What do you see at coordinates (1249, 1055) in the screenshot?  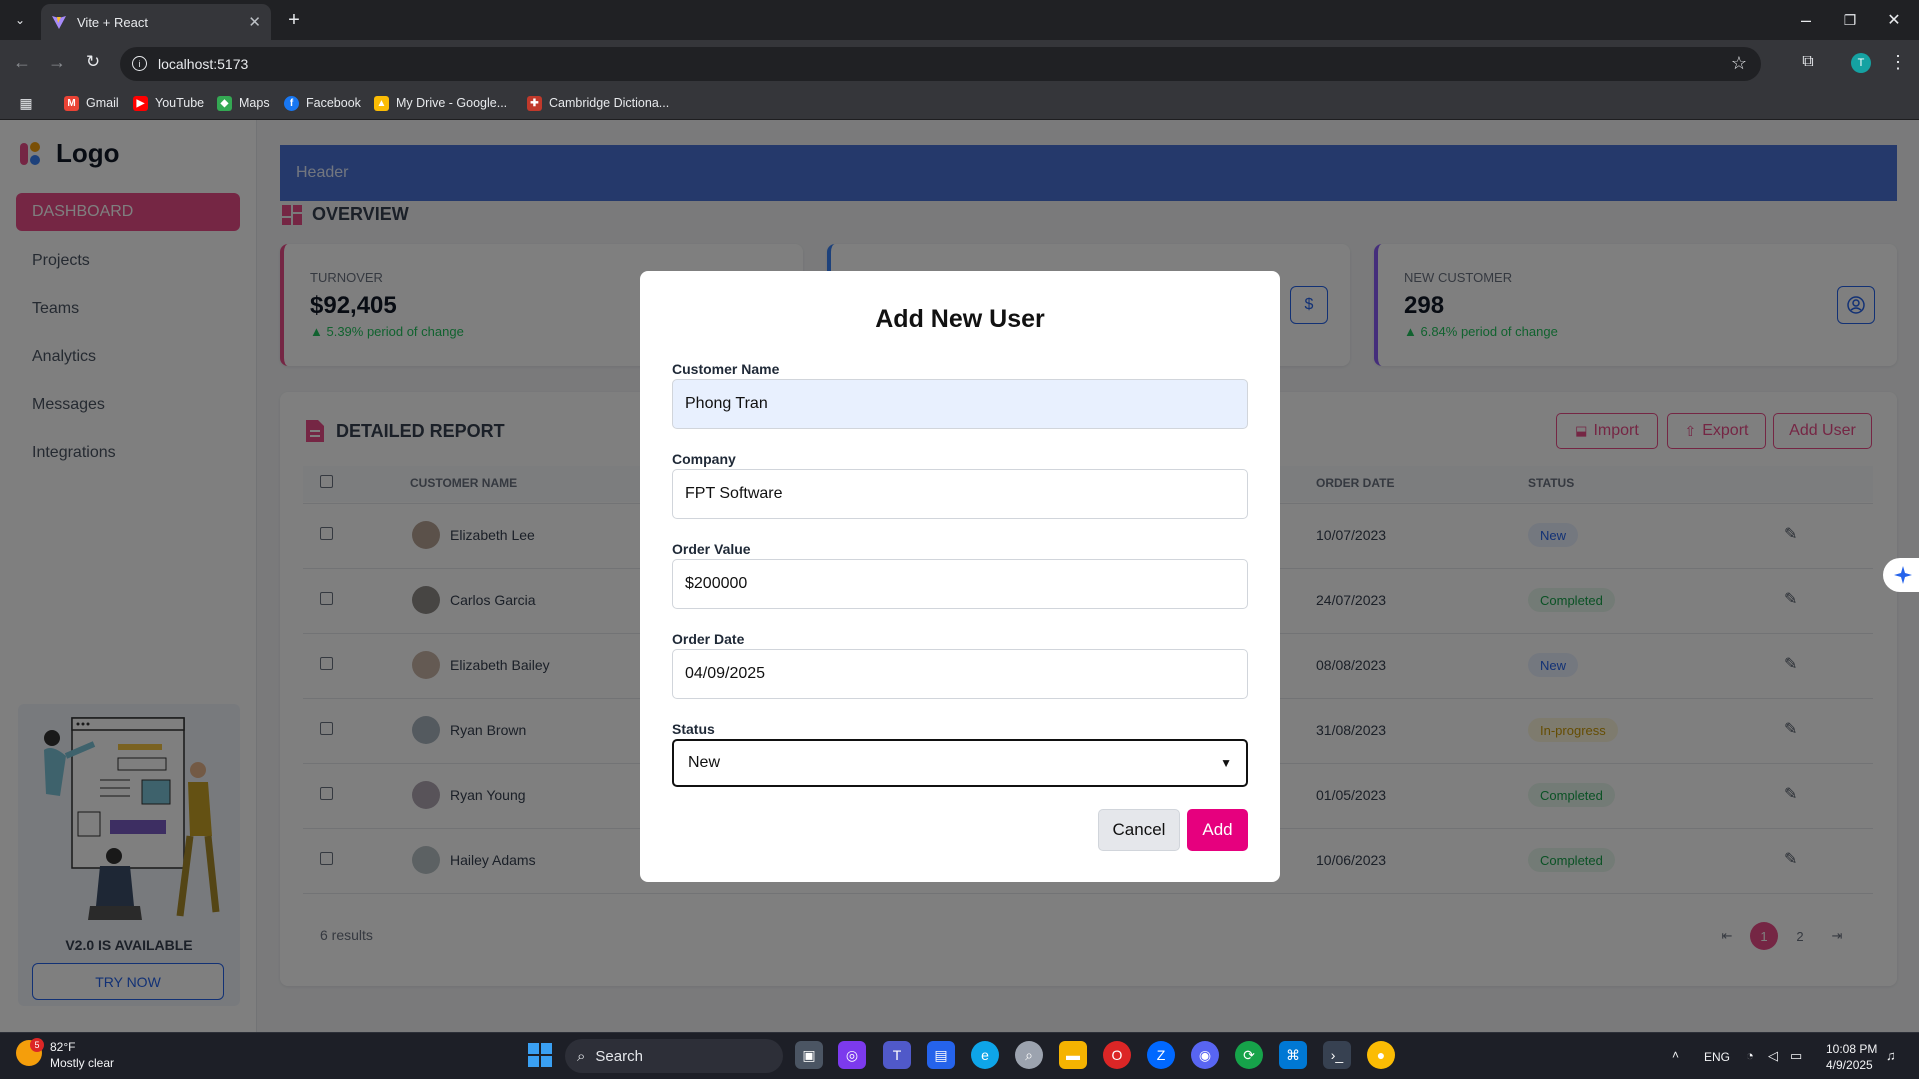 I see `git-app-icon: ⟳` at bounding box center [1249, 1055].